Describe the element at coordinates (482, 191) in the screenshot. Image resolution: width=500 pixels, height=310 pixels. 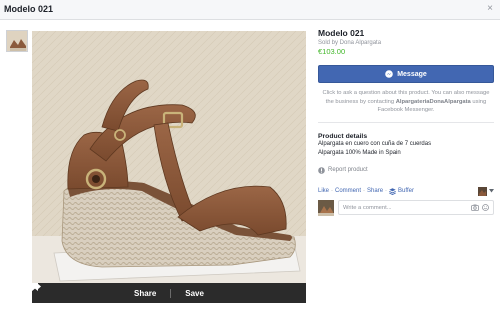
I see `page-avatar-icon` at that location.